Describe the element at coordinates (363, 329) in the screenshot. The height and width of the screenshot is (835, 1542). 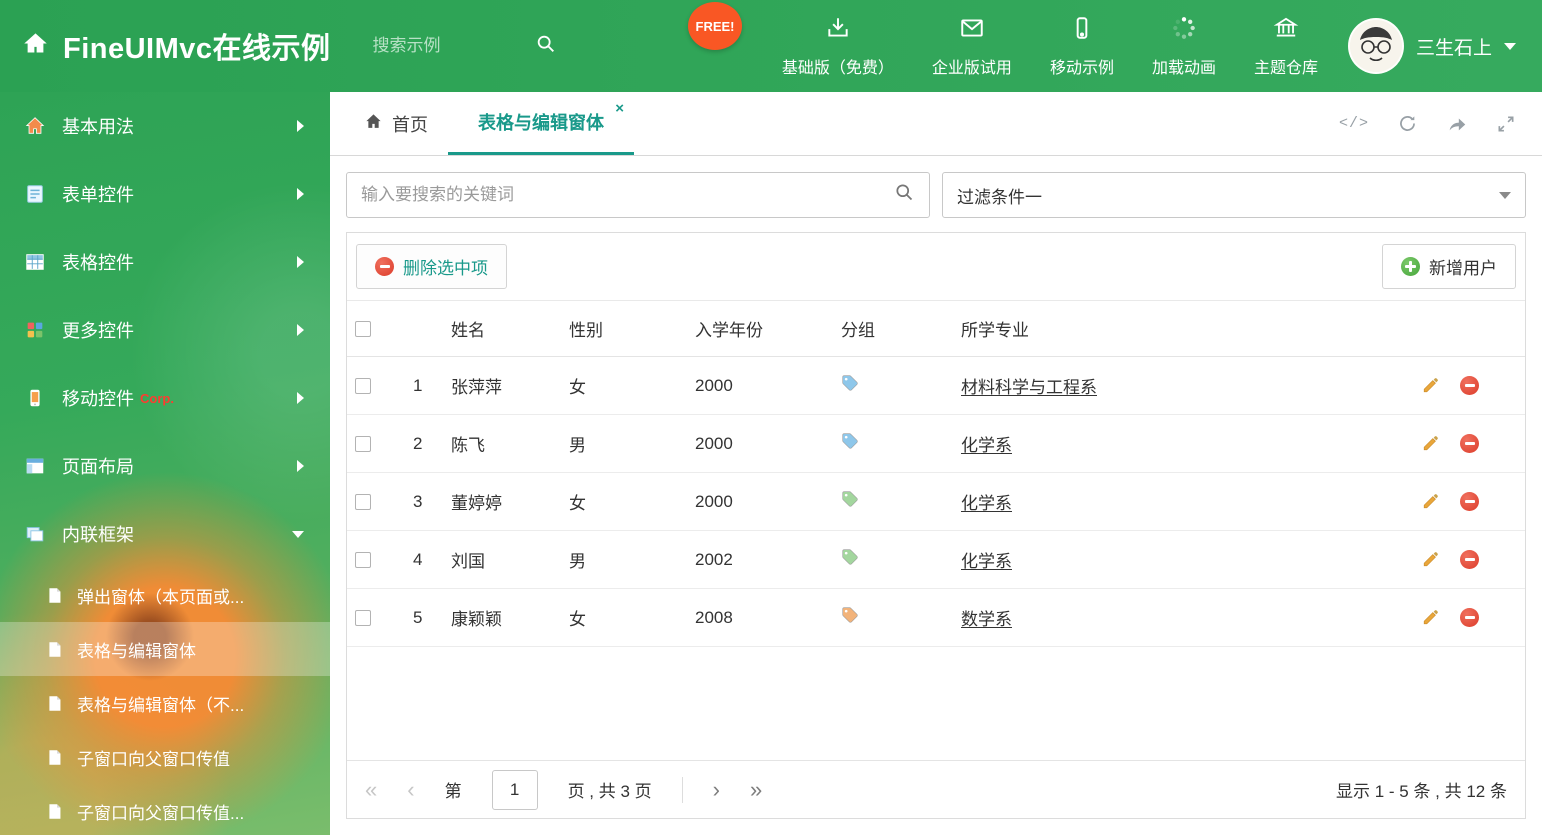
I see `select-all-checkbox` at that location.